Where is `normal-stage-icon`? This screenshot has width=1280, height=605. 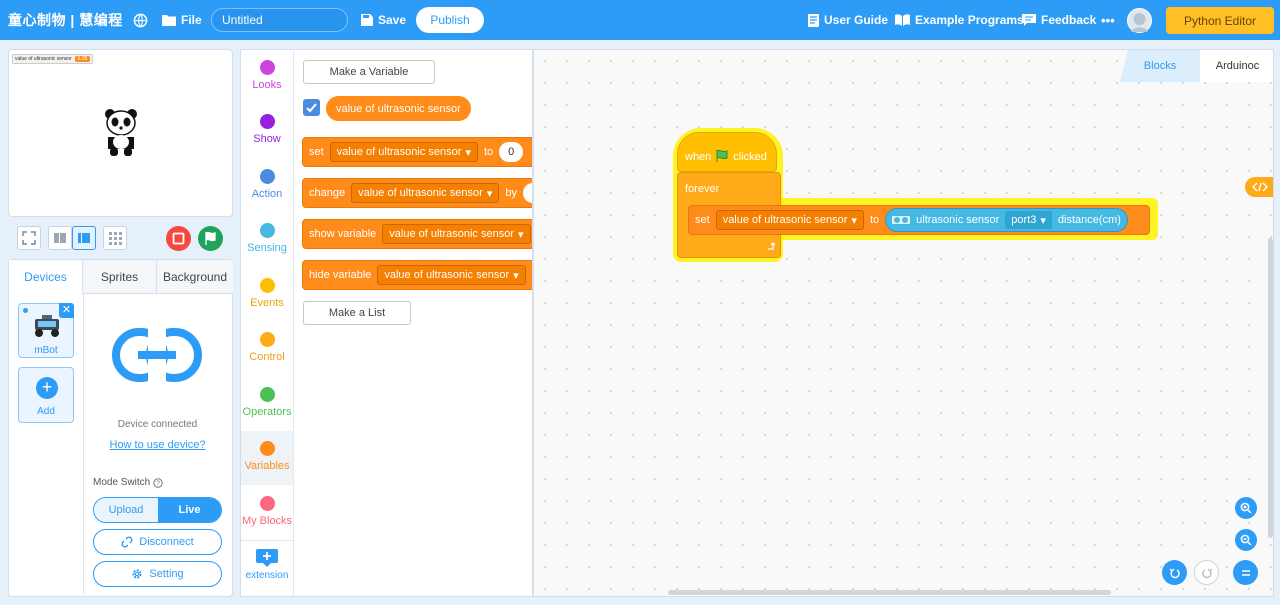
normal-stage-icon is located at coordinates (84, 238).